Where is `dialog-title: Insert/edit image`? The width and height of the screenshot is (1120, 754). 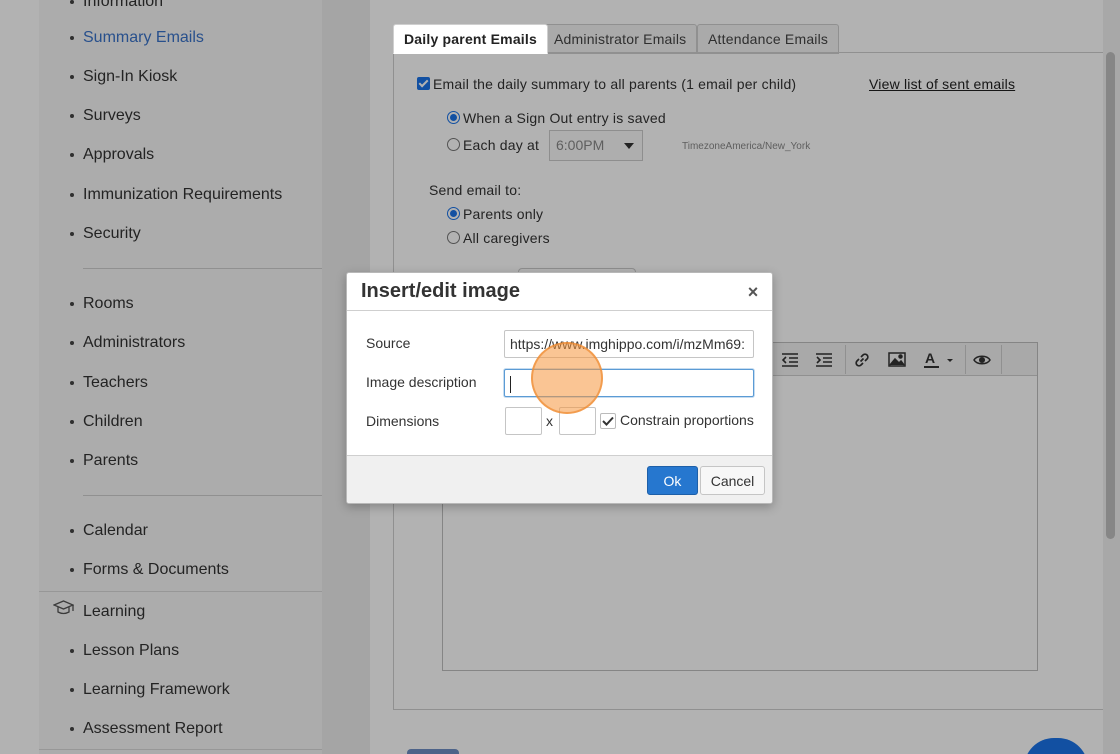
dialog-title: Insert/edit image is located at coordinates (440, 291).